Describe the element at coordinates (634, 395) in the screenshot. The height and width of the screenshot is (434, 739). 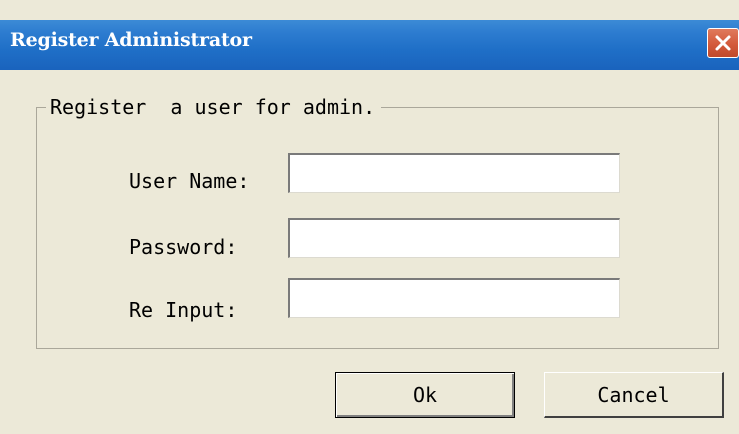
I see `cancel-button: Cancel` at that location.